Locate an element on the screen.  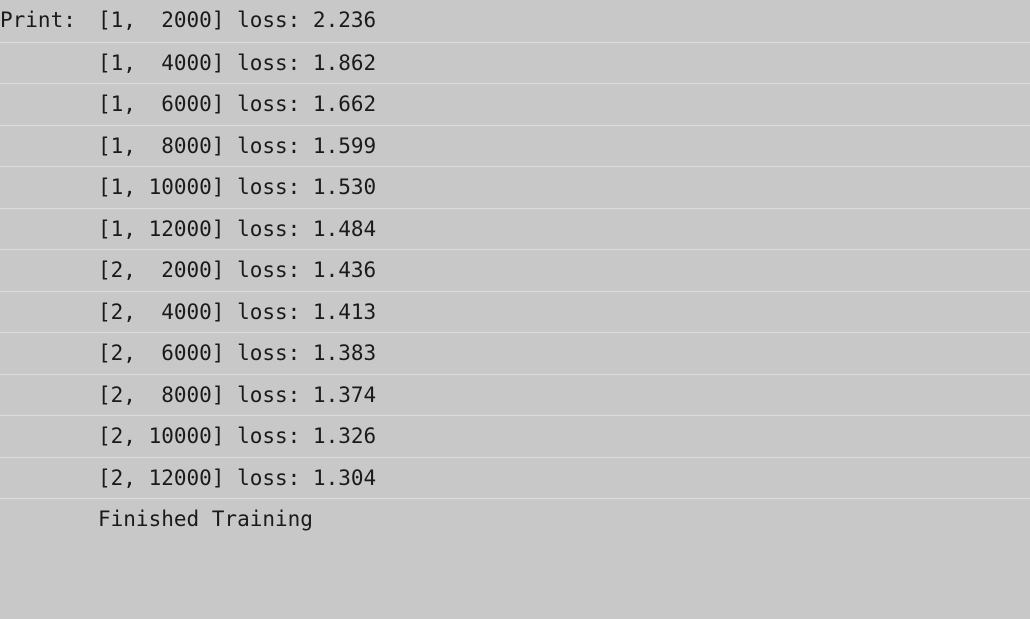
output-line: [1, 8000] loss: 1.599 is located at coordinates (515, 145).